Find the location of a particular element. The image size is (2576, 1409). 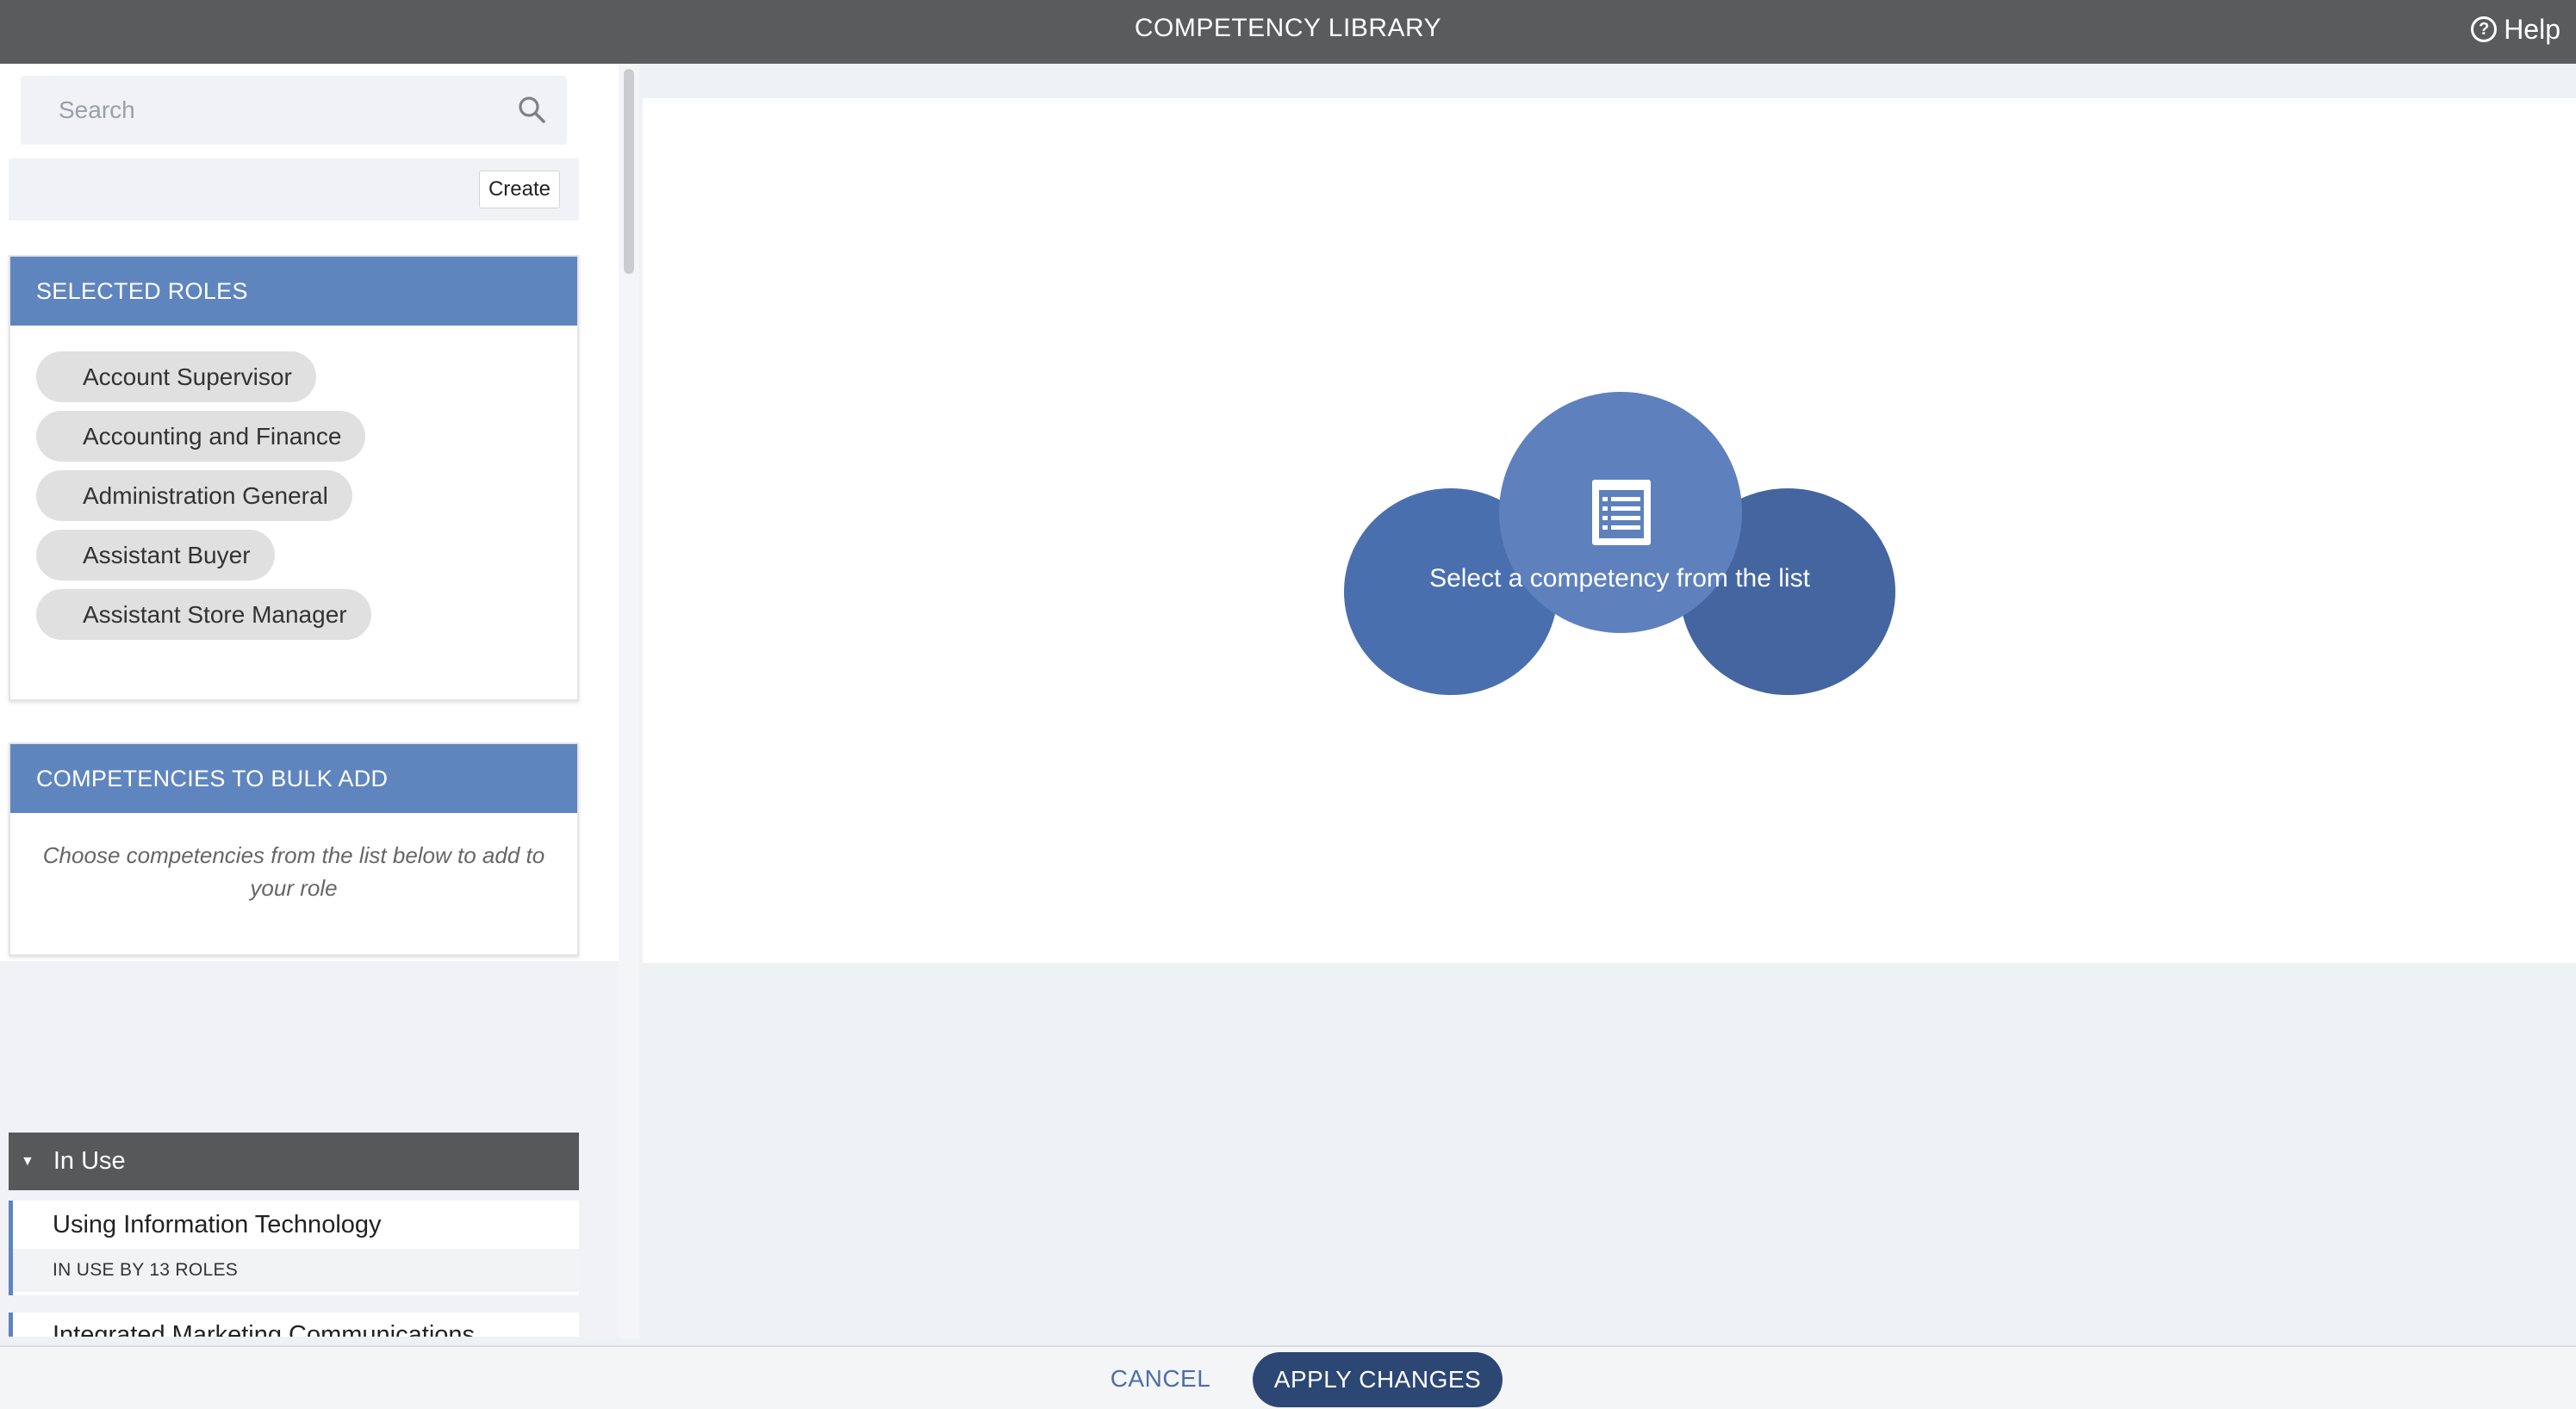

competency-list-item: Integrated Marketing Communications is located at coordinates (294, 1325).